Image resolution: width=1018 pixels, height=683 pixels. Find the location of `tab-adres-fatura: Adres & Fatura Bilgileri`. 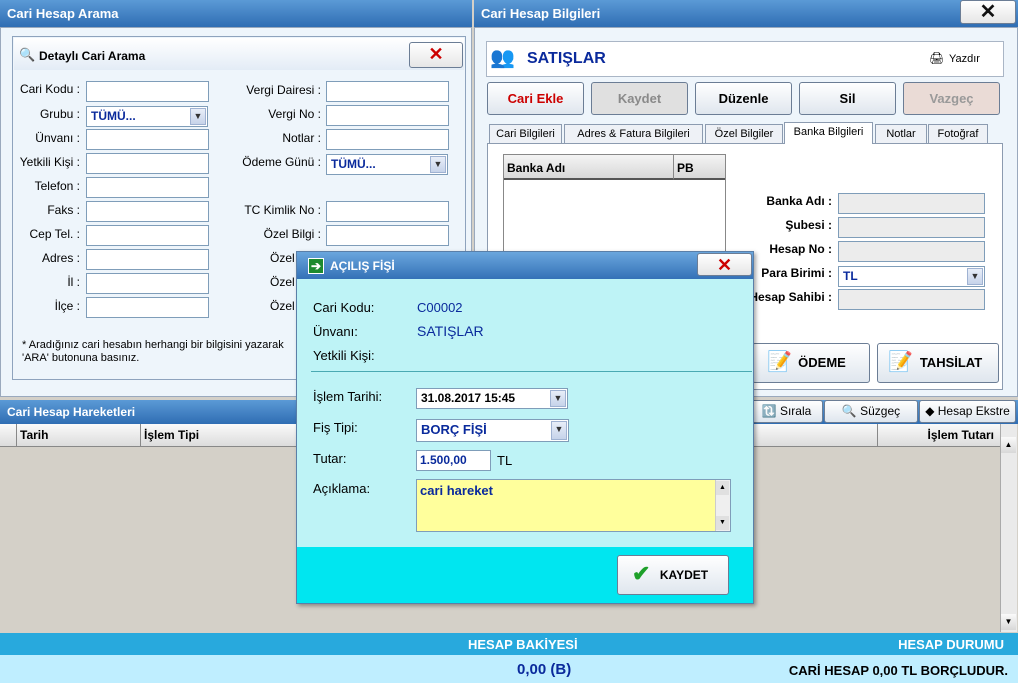

tab-adres-fatura: Adres & Fatura Bilgileri is located at coordinates (633, 134).